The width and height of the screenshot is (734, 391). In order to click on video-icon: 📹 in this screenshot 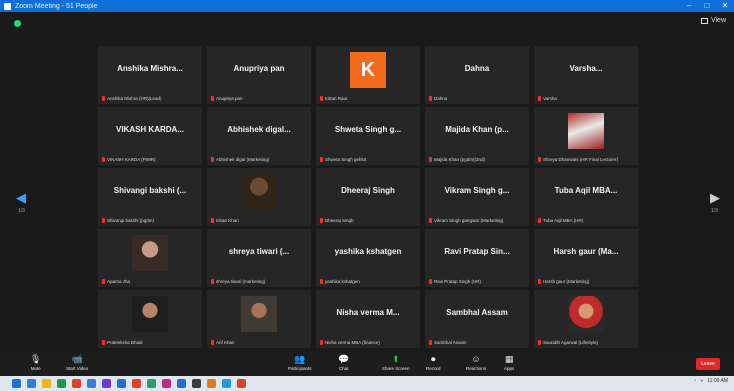, I will do `click(77, 359)`.